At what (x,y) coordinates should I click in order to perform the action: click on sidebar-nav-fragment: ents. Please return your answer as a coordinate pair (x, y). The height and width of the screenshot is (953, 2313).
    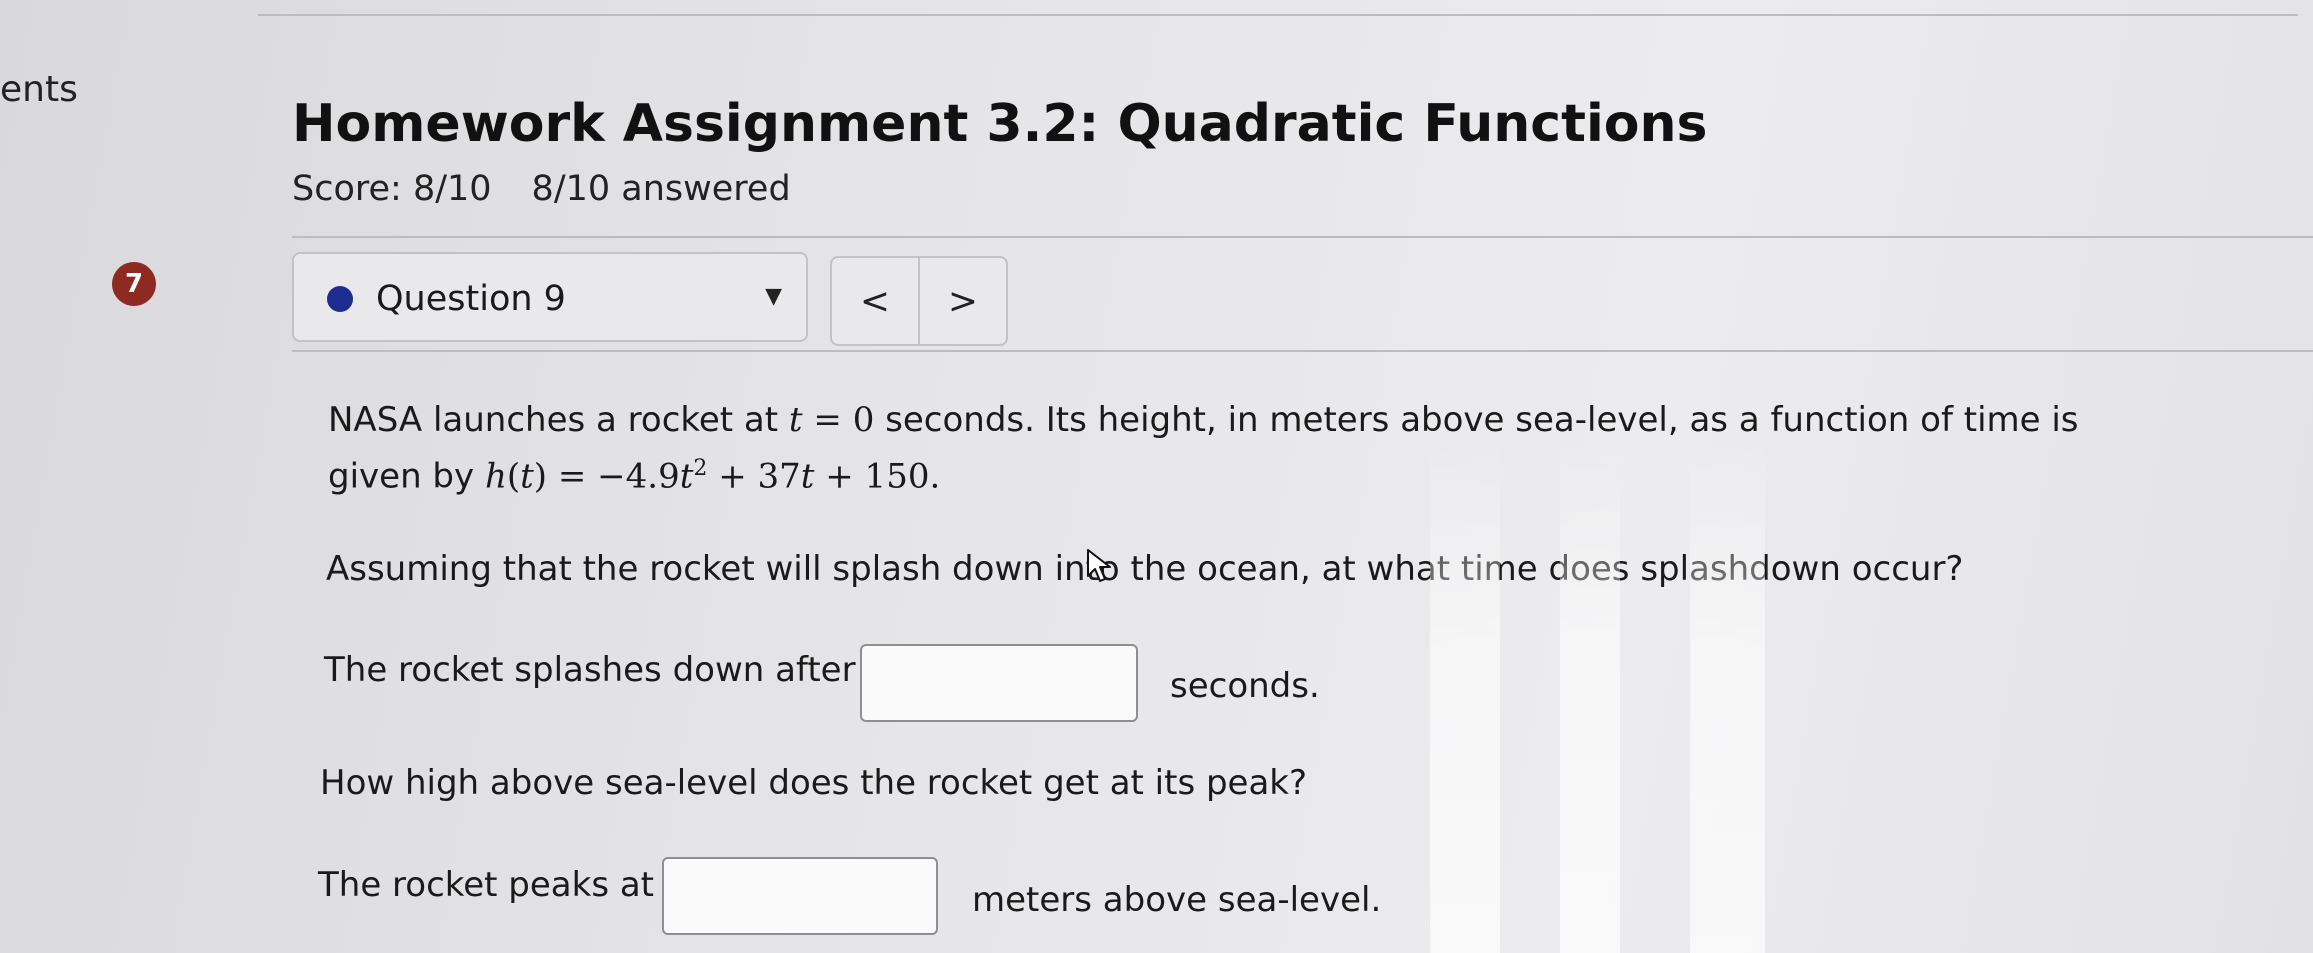
    Looking at the image, I should click on (39, 90).